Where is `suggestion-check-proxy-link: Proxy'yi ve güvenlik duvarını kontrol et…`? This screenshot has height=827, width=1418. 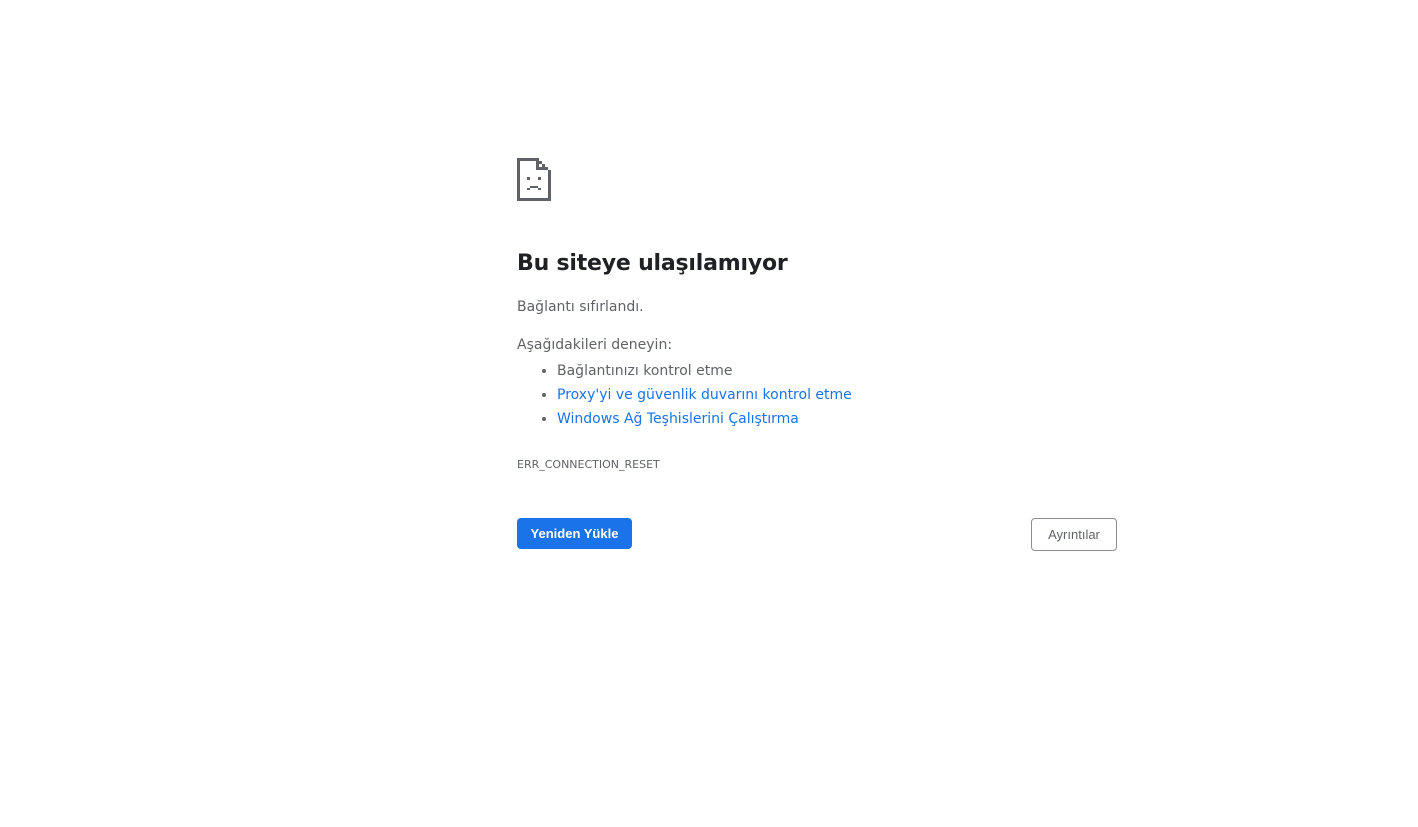 suggestion-check-proxy-link: Proxy'yi ve güvenlik duvarını kontrol et… is located at coordinates (704, 395).